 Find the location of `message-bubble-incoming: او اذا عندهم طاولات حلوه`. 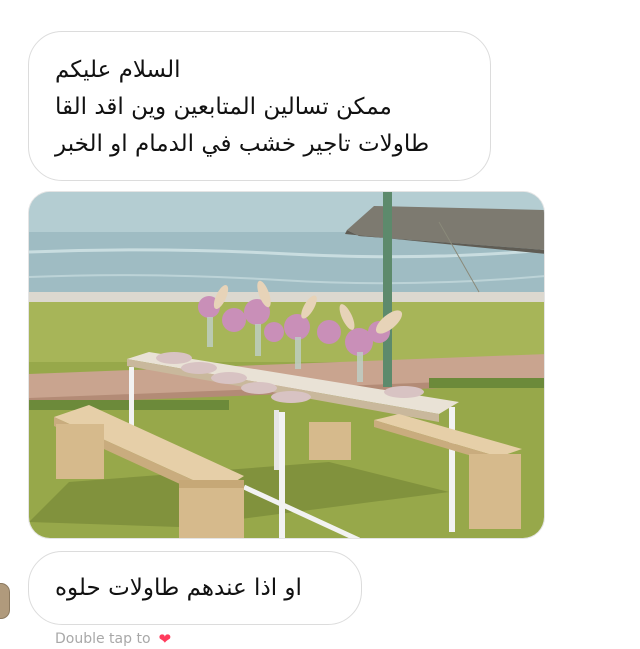

message-bubble-incoming: او اذا عندهم طاولات حلوه is located at coordinates (195, 588).